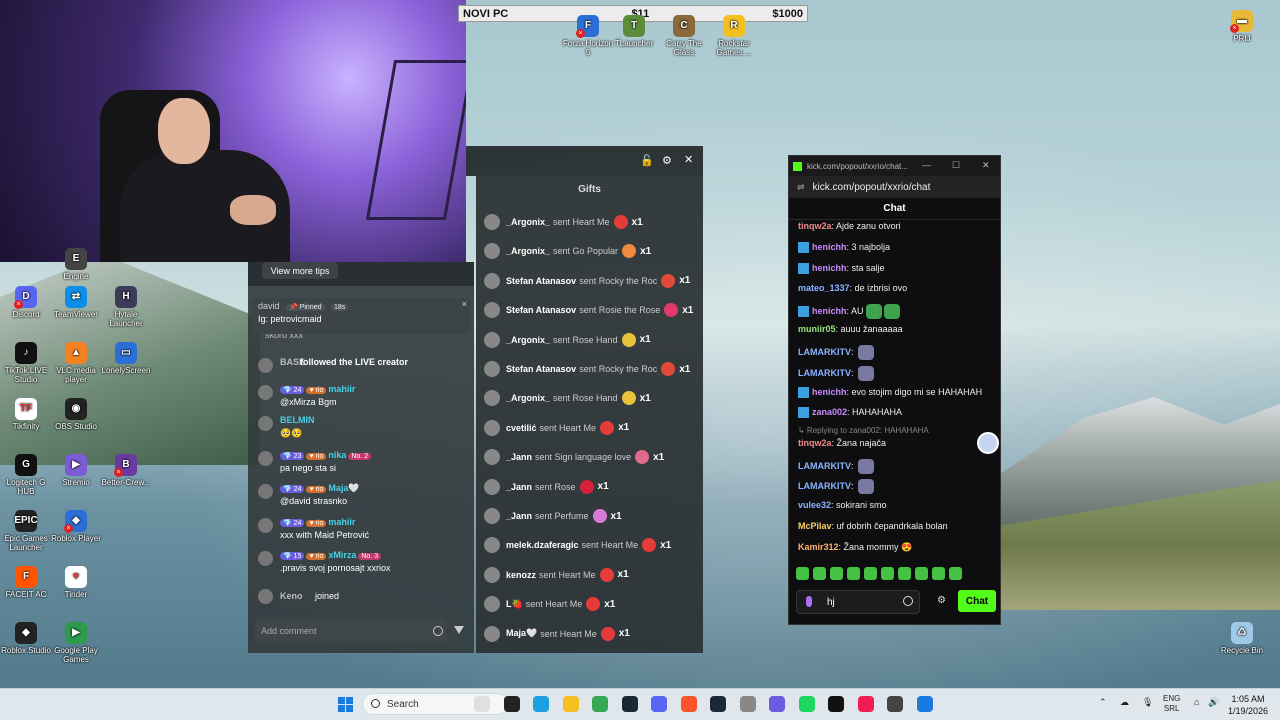  Describe the element at coordinates (801, 187) in the screenshot. I see `site-info-icon: ⇌` at that location.